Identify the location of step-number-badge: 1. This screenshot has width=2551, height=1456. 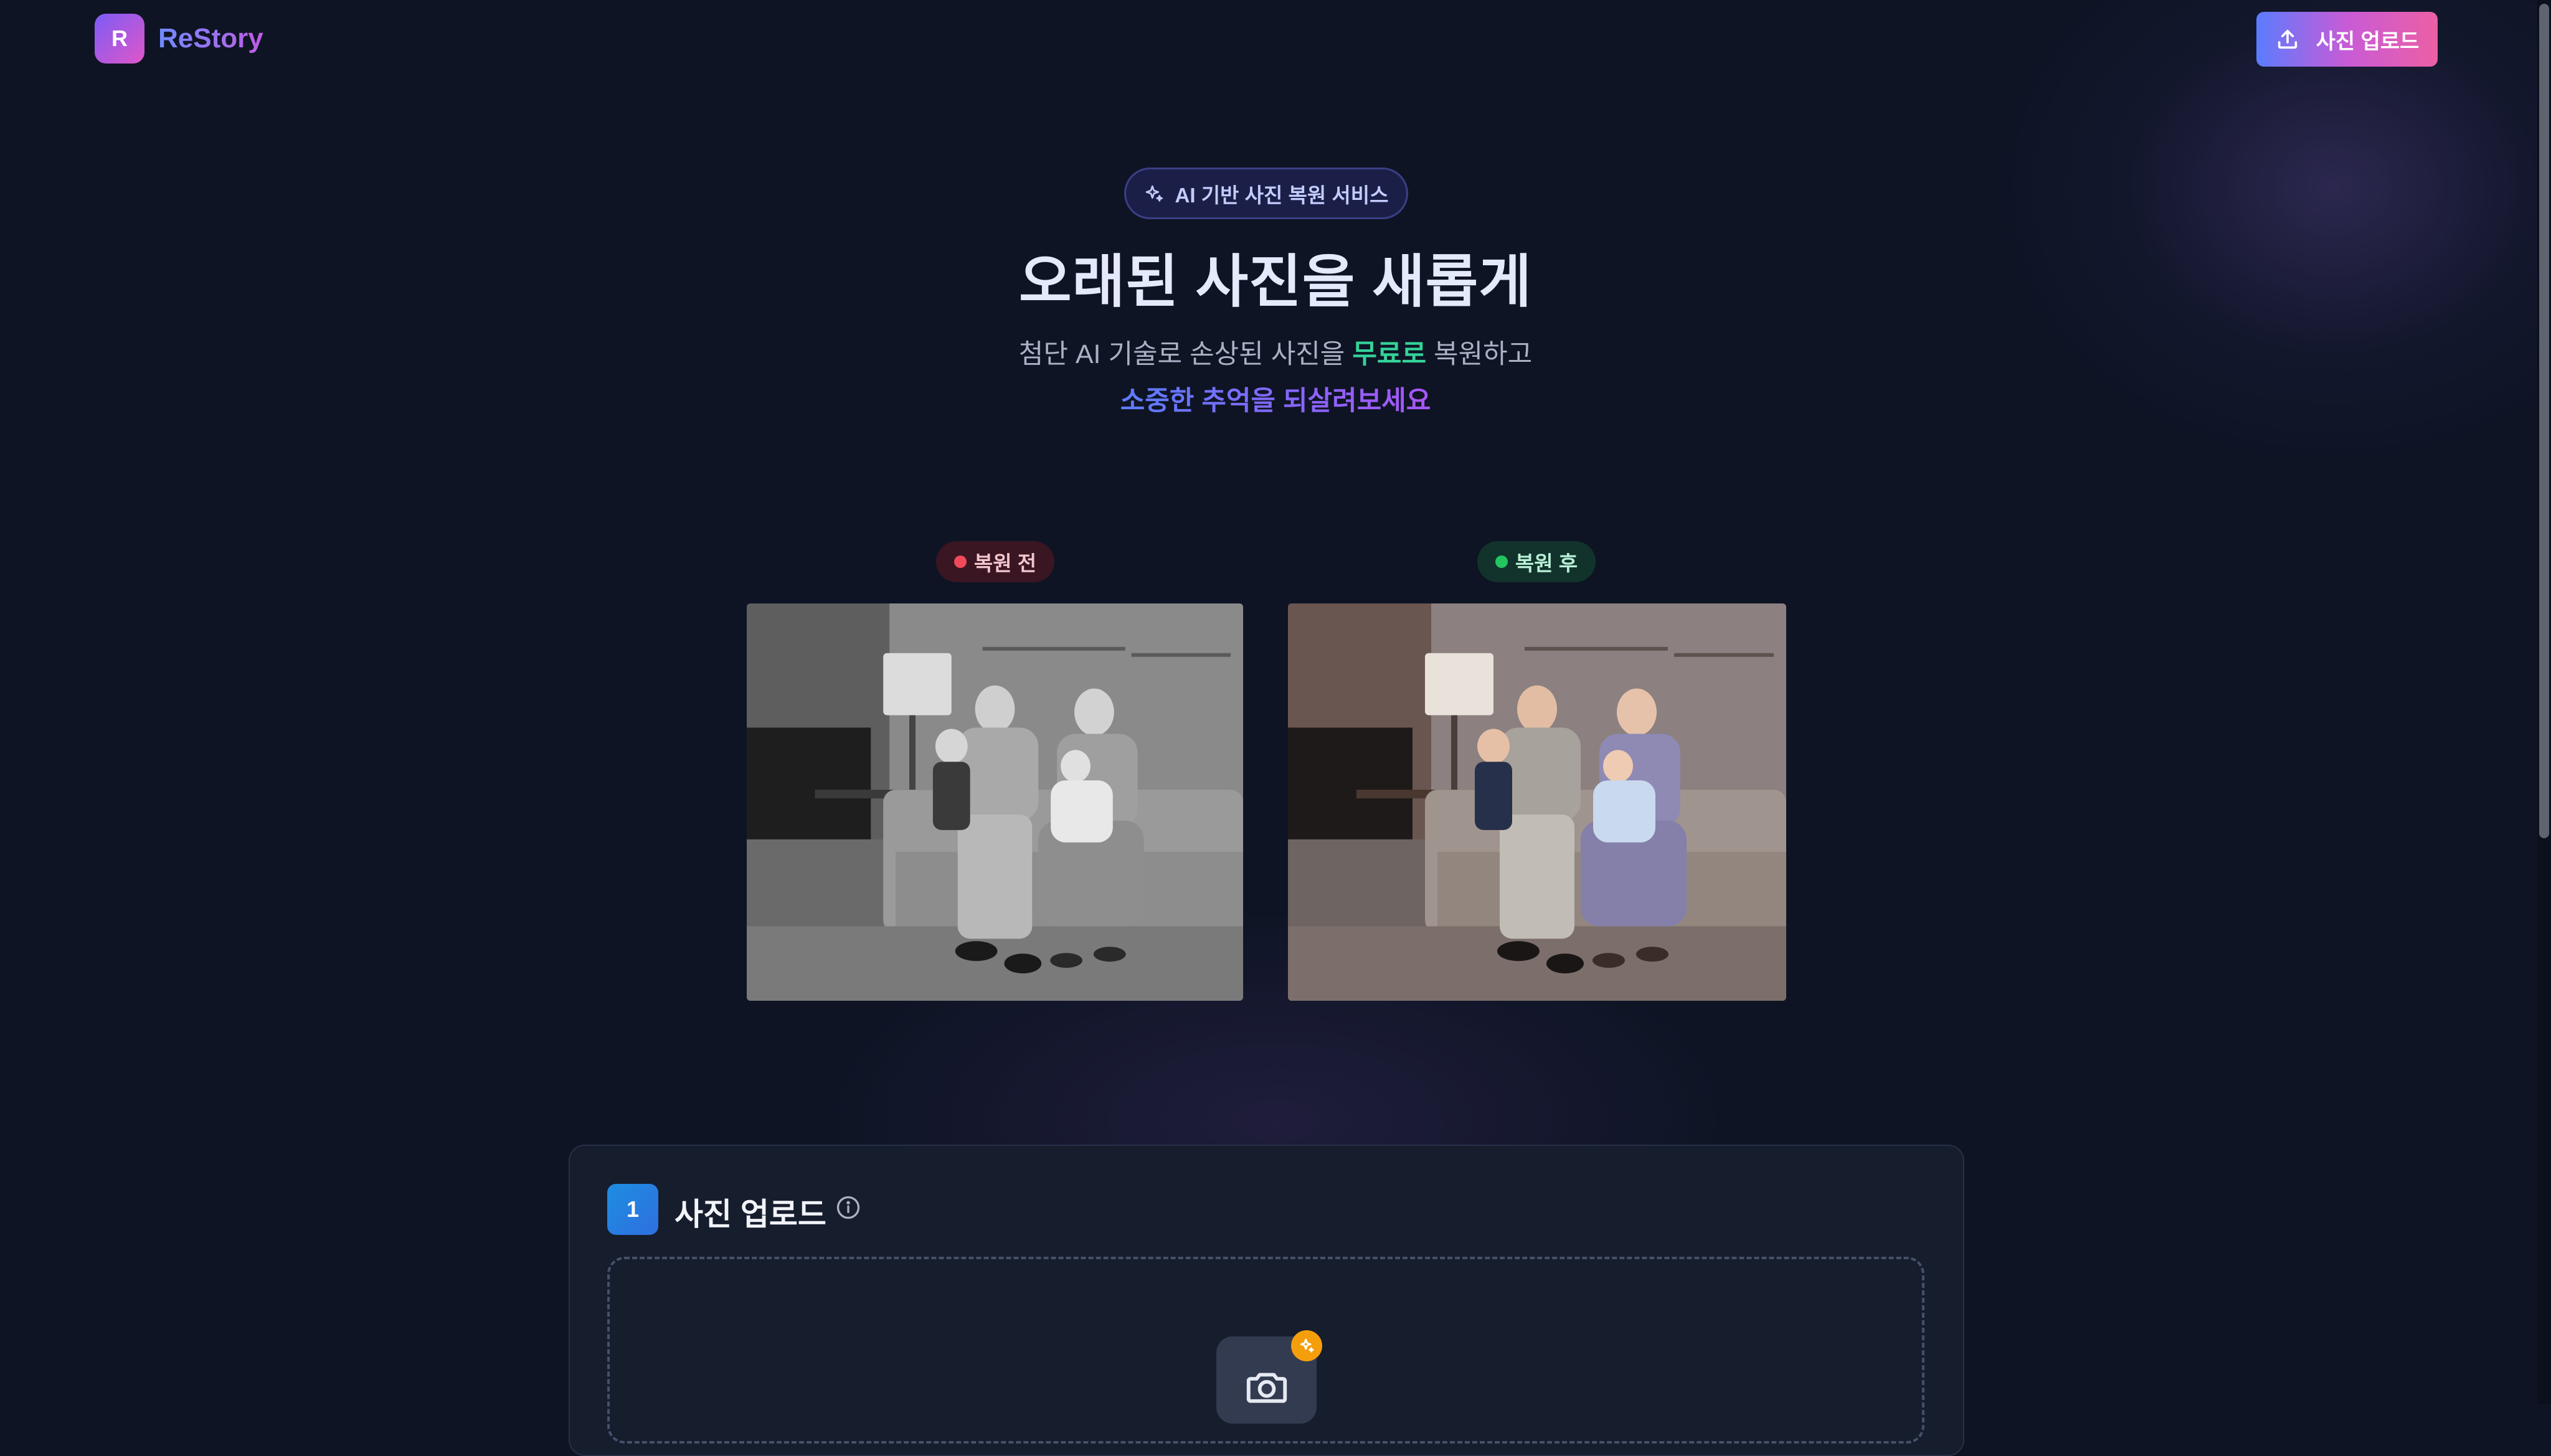
(632, 1210).